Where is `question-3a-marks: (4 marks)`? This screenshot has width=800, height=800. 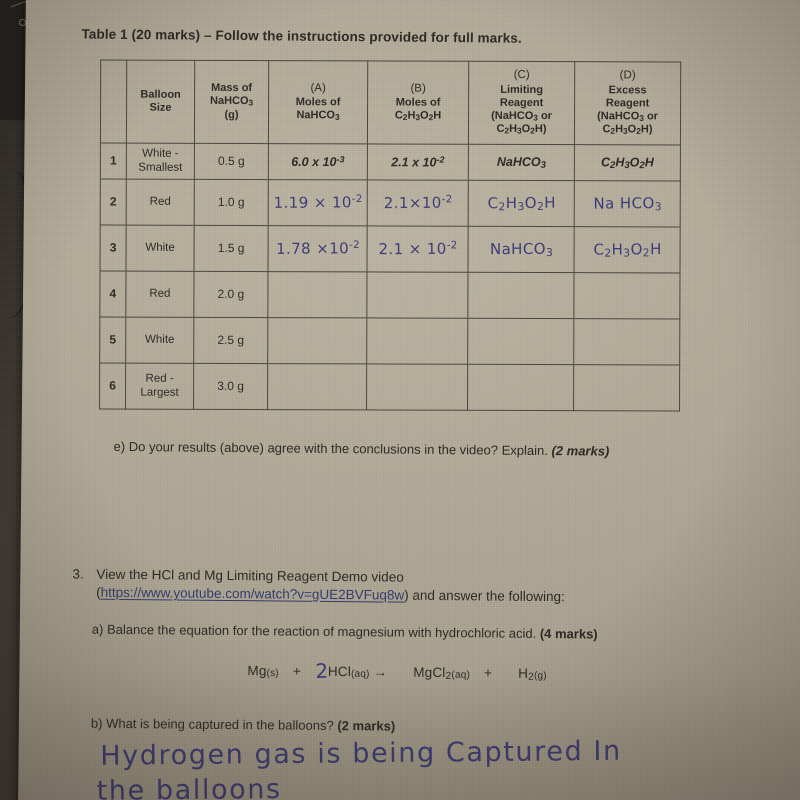
question-3a-marks: (4 marks) is located at coordinates (568, 633).